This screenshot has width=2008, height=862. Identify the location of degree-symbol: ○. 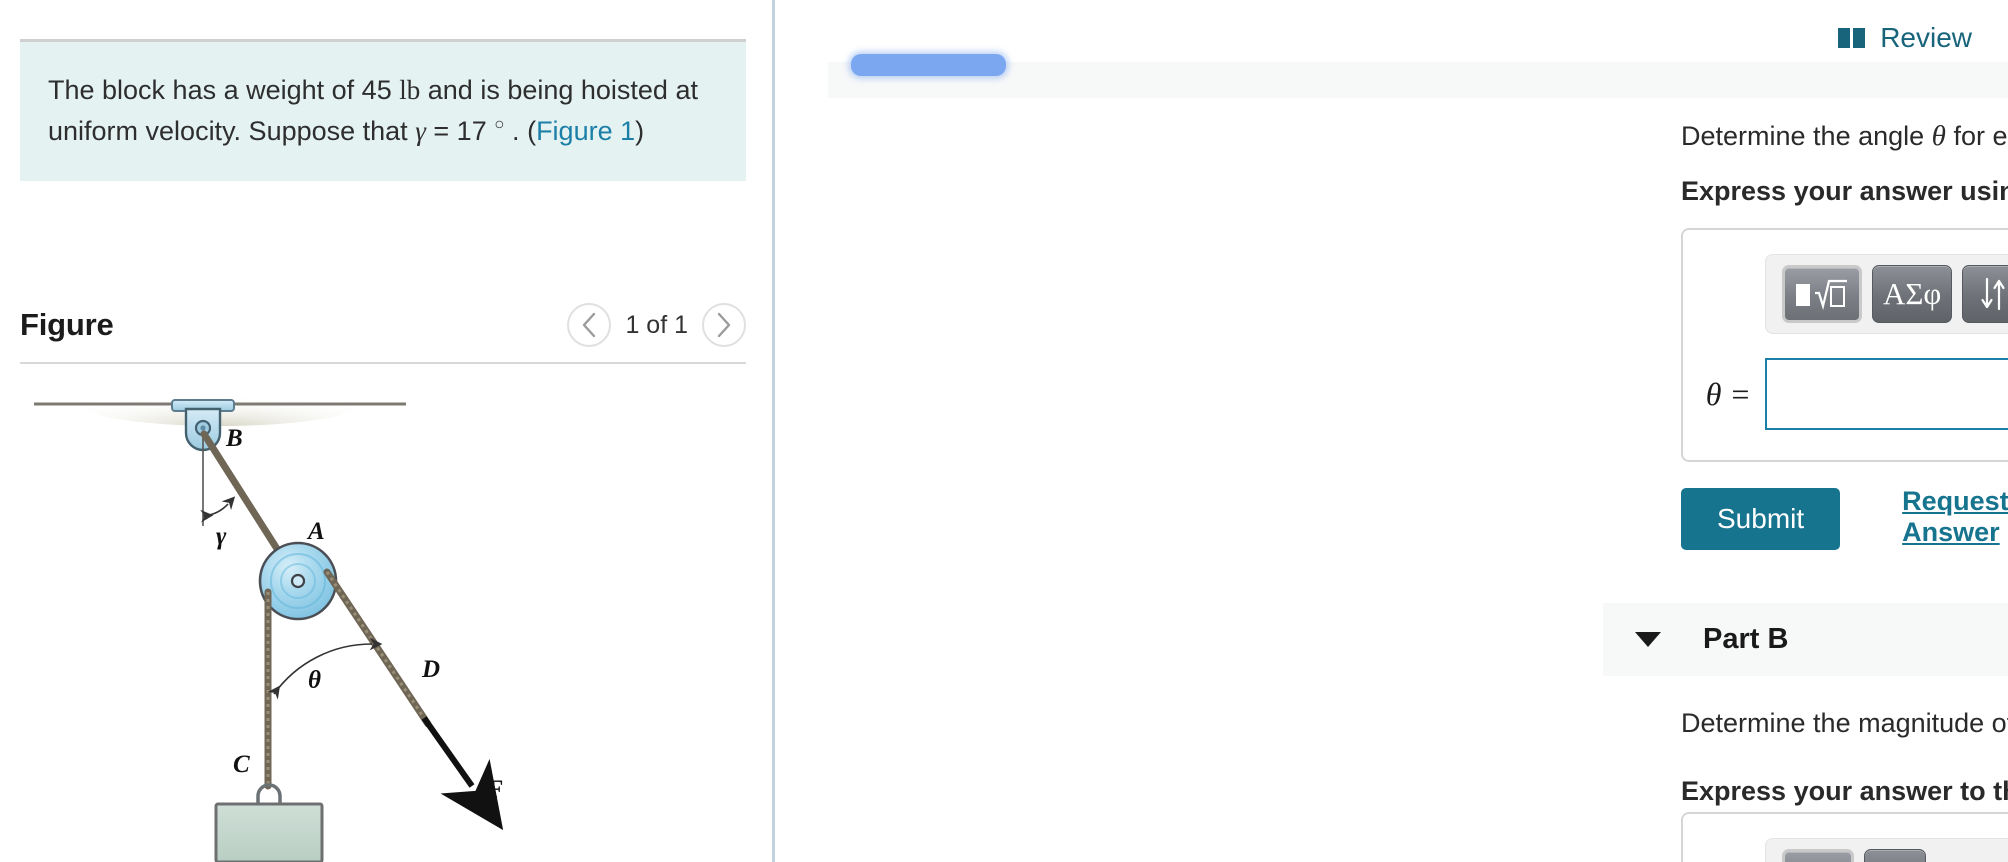
(499, 123).